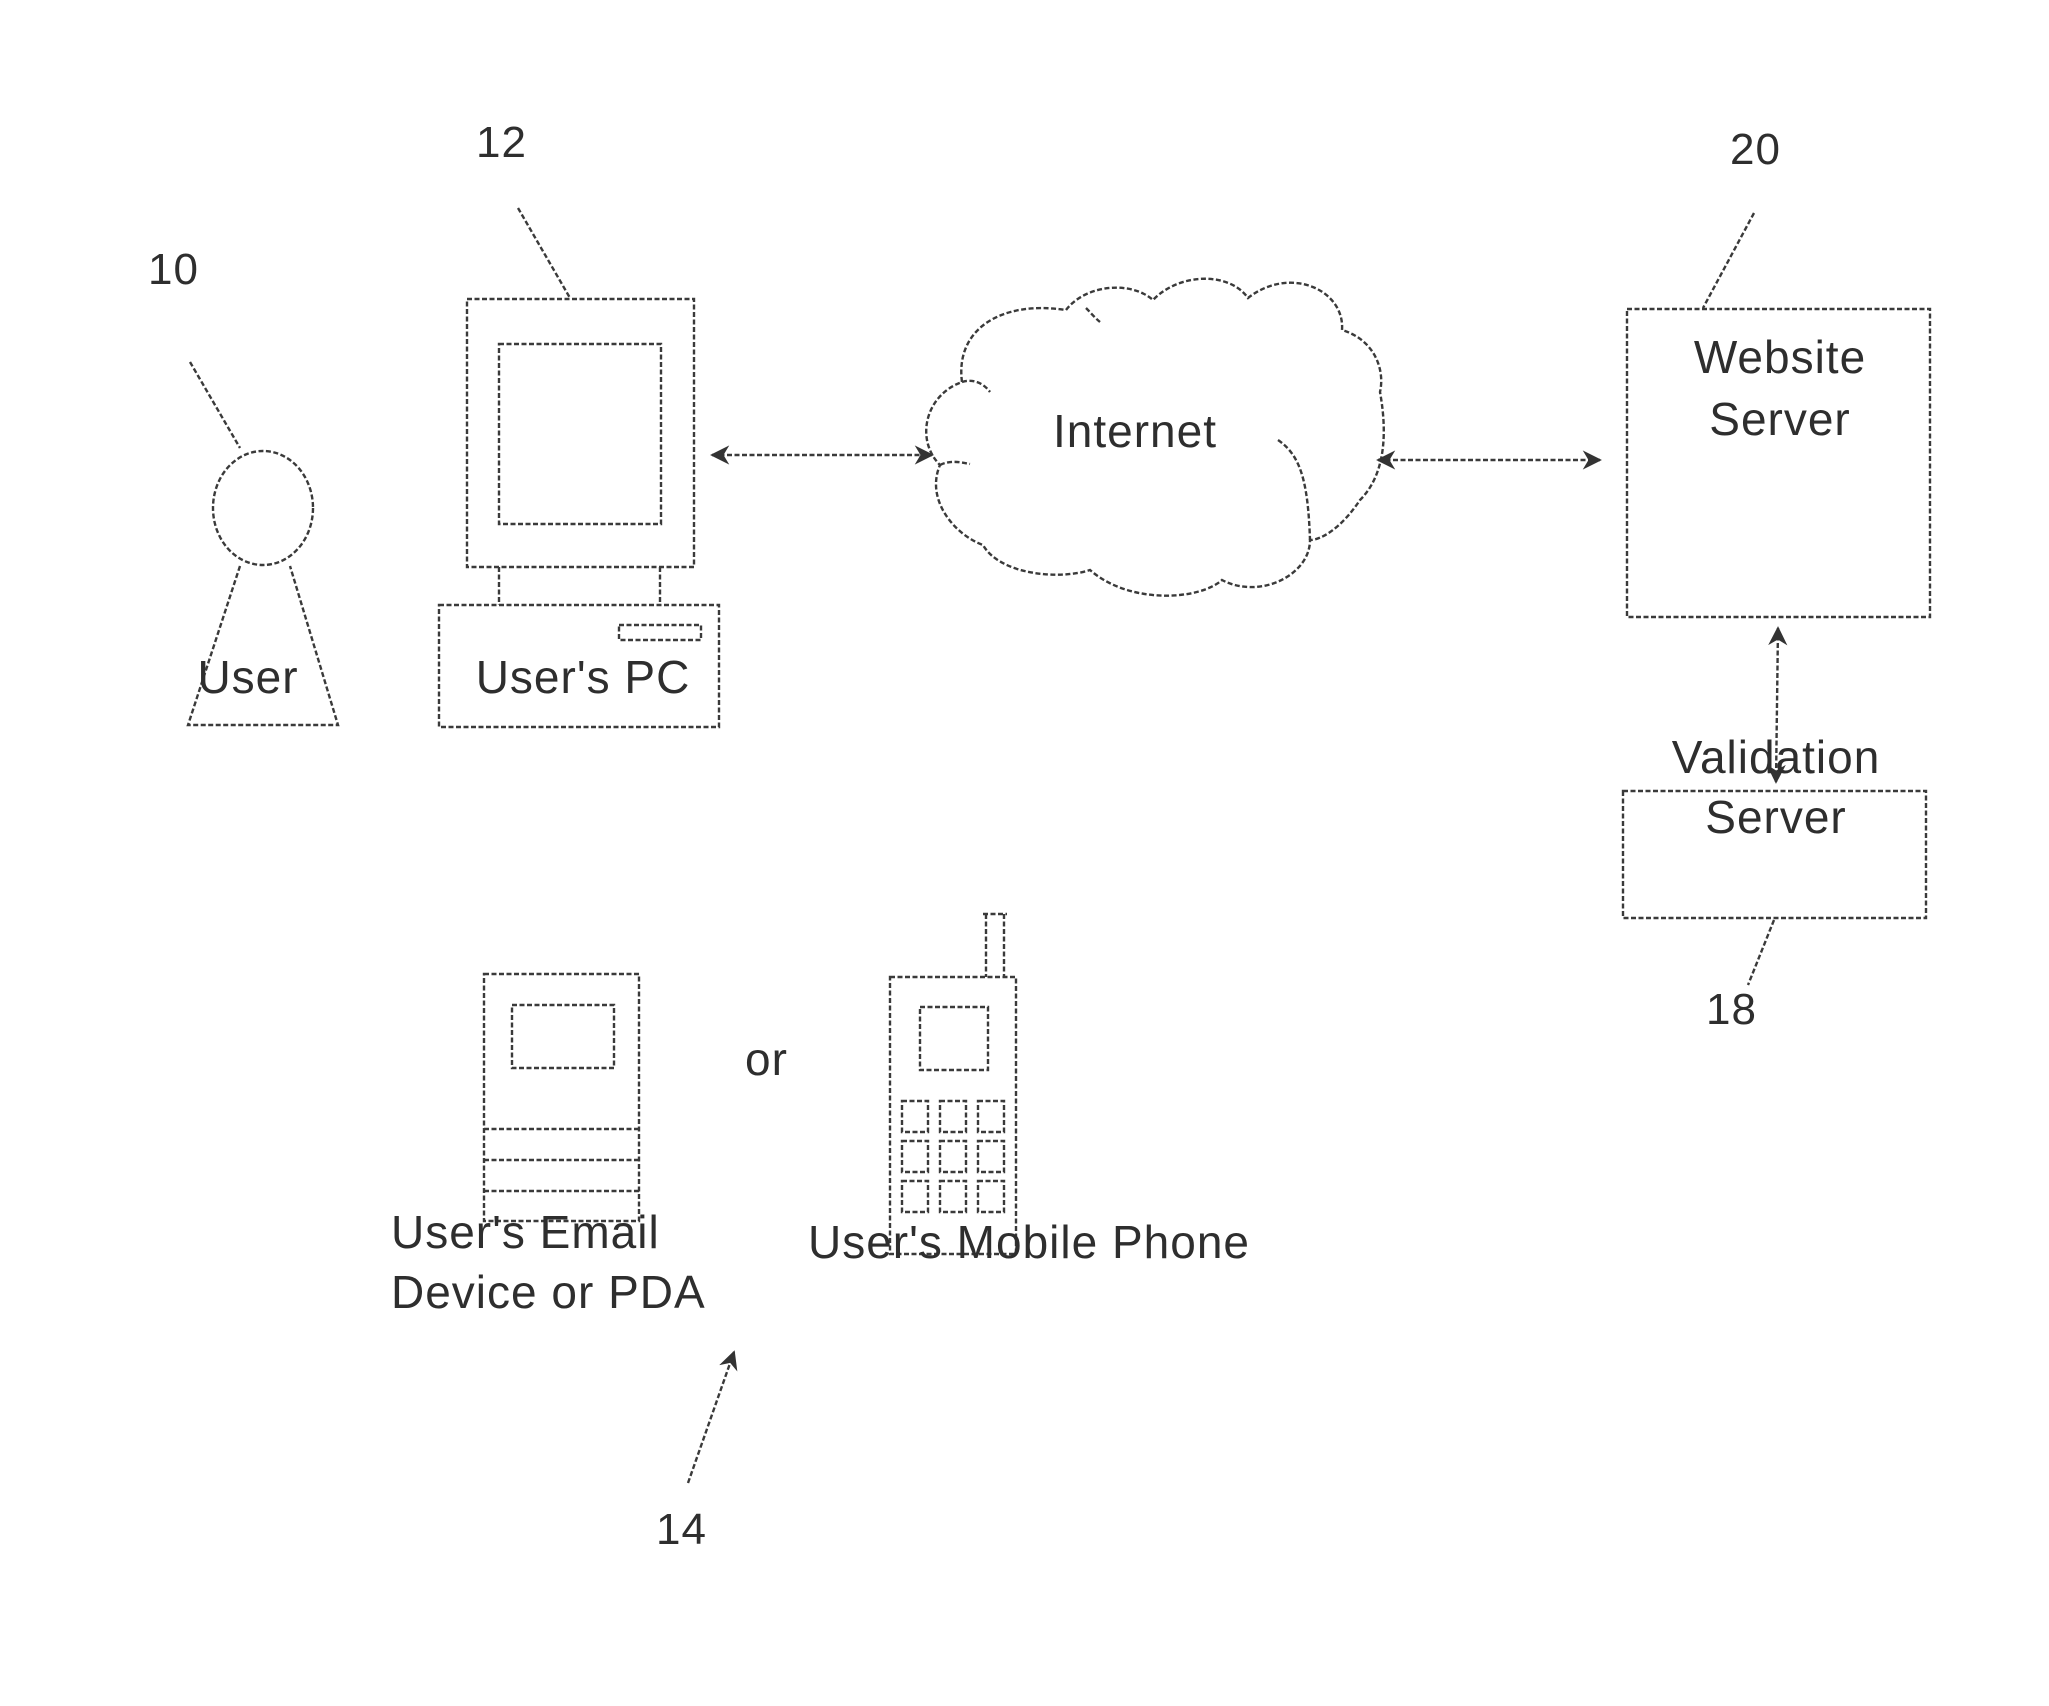 Image resolution: width=2049 pixels, height=1706 pixels. What do you see at coordinates (1029, 1242) in the screenshot?
I see `mobile-phone-label: User's Mobile Phone` at bounding box center [1029, 1242].